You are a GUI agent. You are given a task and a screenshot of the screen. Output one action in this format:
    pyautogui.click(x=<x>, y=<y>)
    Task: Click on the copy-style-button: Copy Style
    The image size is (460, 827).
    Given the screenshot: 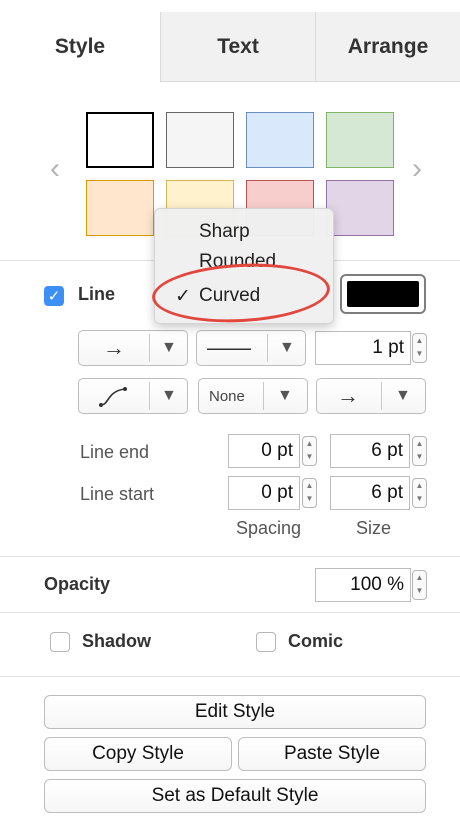 What is the action you would take?
    pyautogui.click(x=138, y=754)
    